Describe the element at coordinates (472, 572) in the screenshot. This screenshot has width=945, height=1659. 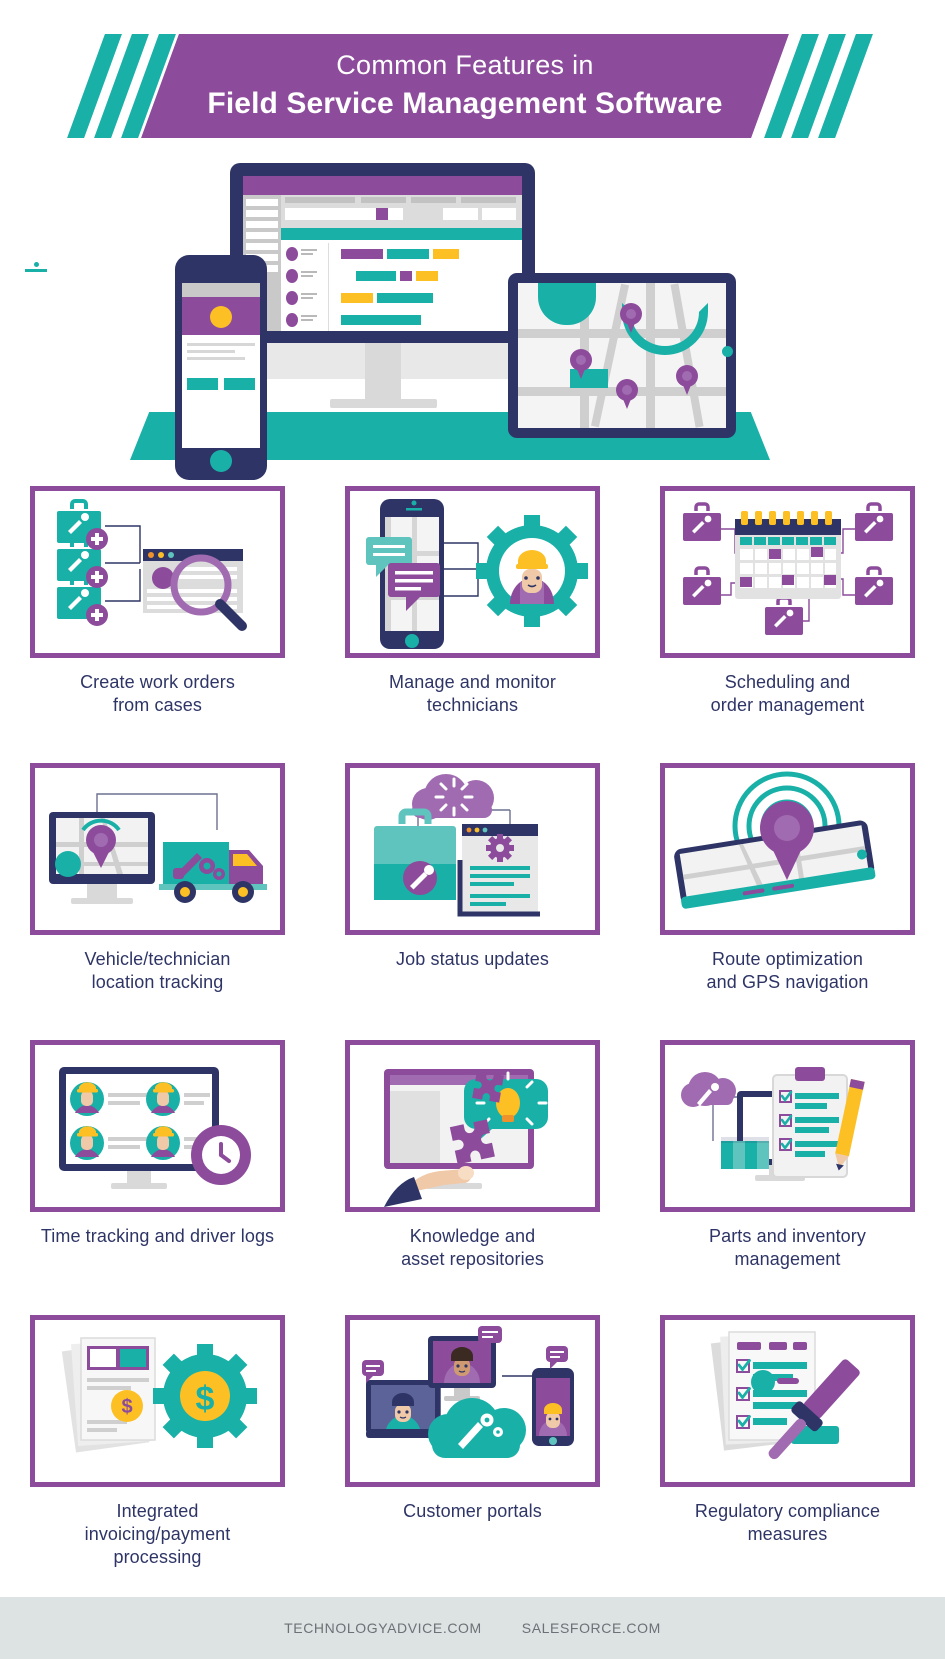
I see `phone-chat-technician-gear-icon` at that location.